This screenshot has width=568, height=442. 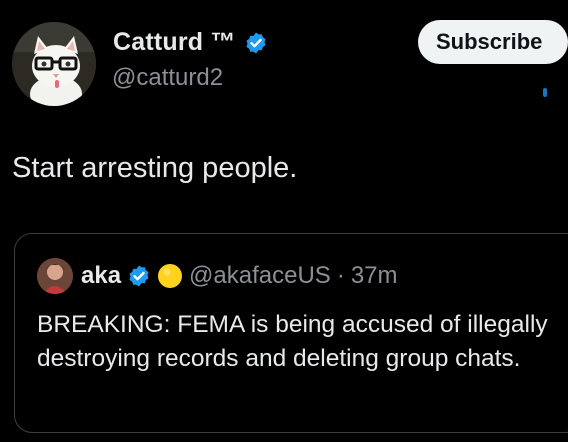 I want to click on cat-avatar-icon, so click(x=54, y=64).